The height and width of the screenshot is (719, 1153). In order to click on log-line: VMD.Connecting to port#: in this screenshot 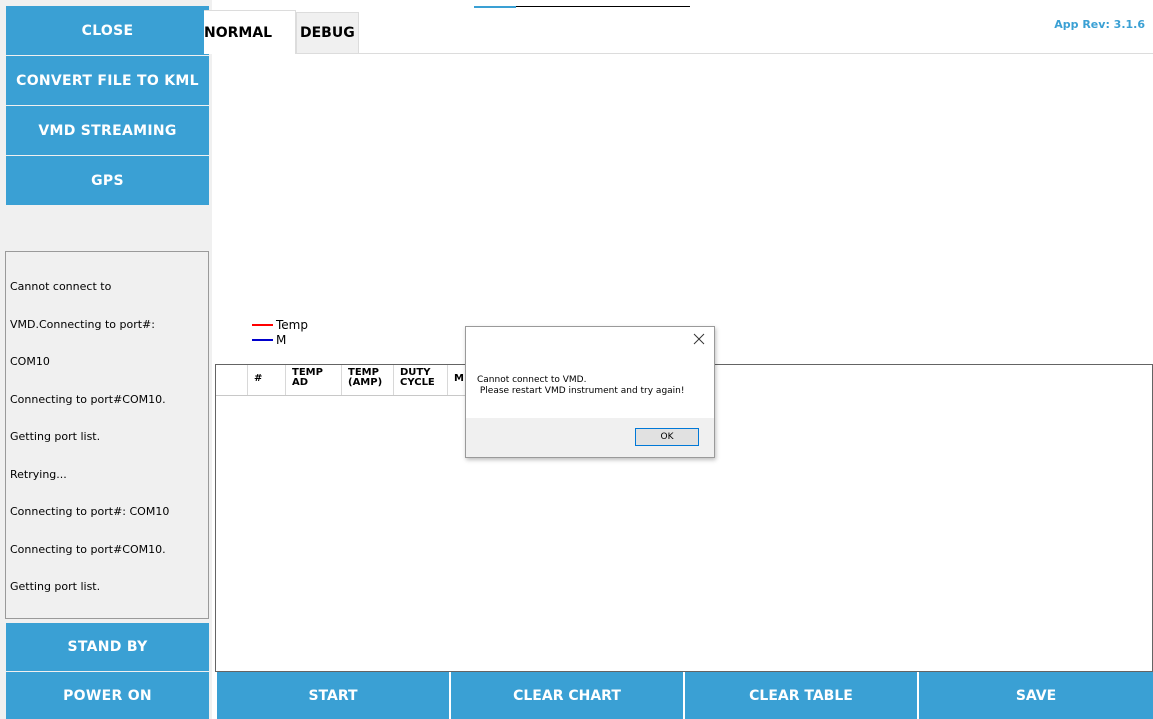, I will do `click(82, 324)`.